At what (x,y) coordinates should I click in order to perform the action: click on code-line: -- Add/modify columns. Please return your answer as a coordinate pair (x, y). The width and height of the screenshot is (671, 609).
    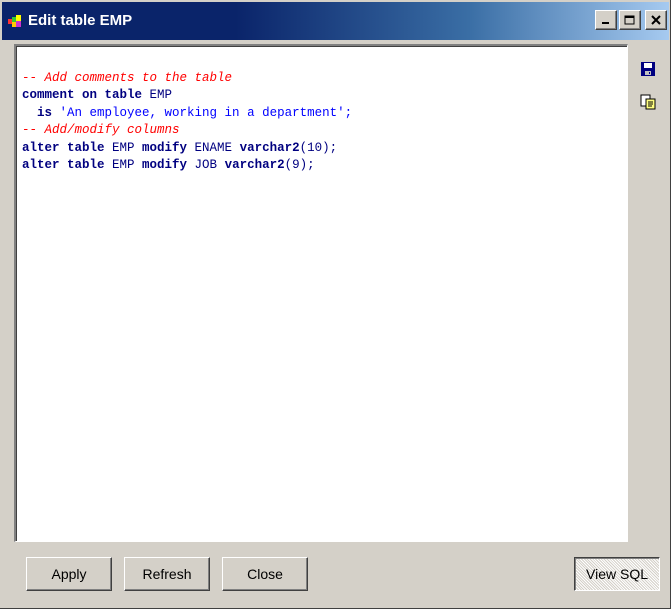
    Looking at the image, I should click on (324, 131).